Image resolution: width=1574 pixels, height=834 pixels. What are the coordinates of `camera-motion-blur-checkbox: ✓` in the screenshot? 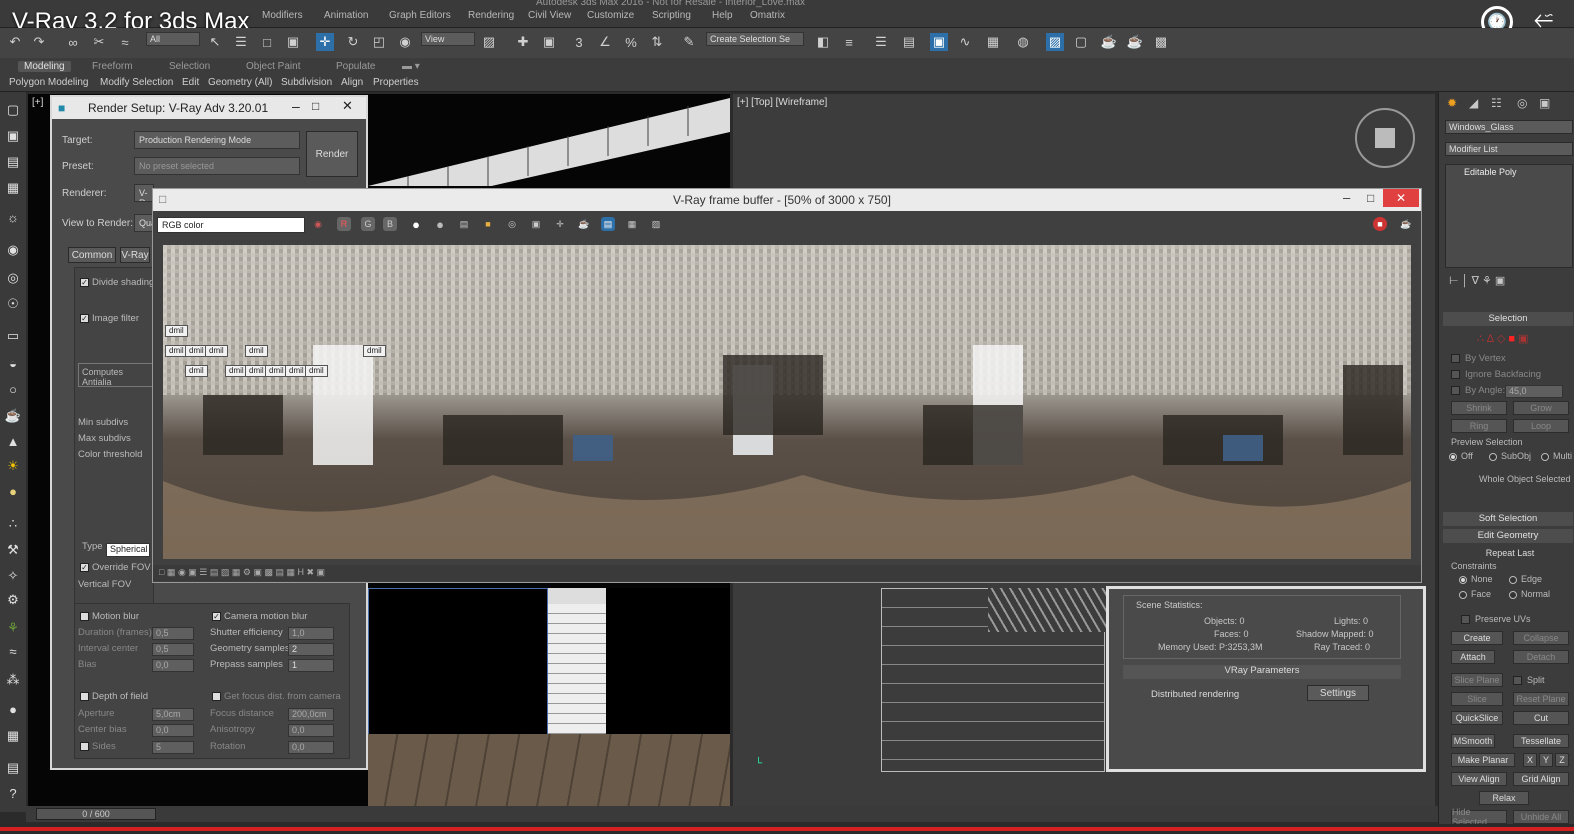 It's located at (216, 616).